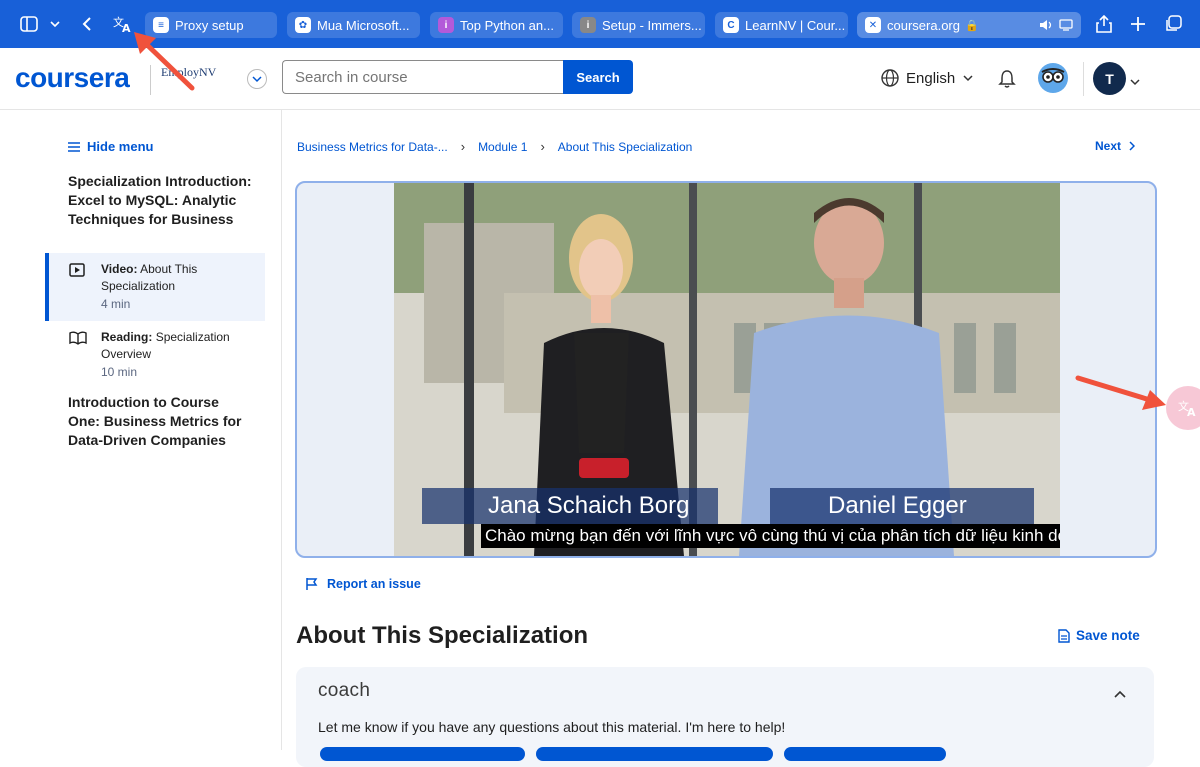  I want to click on close-tab-icon: ✕, so click(873, 25).